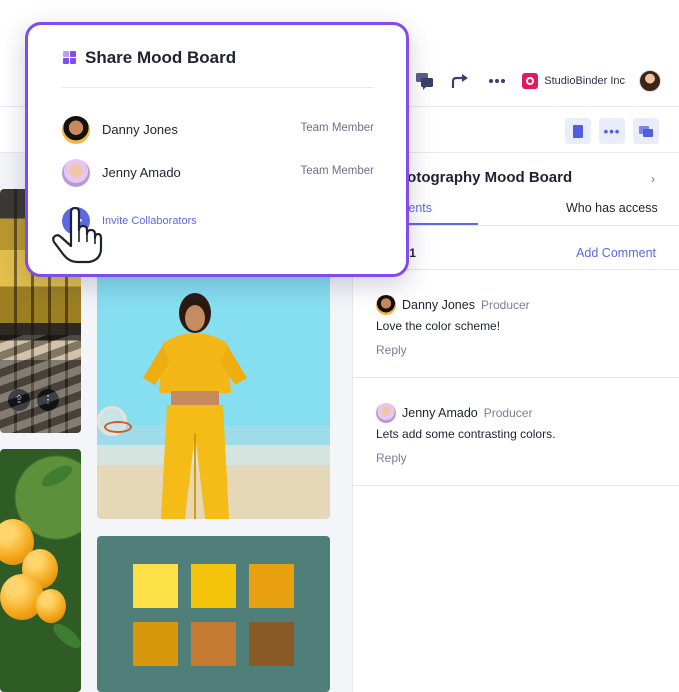 The width and height of the screenshot is (679, 692). What do you see at coordinates (425, 81) in the screenshot?
I see `chat-bubbles-icon` at bounding box center [425, 81].